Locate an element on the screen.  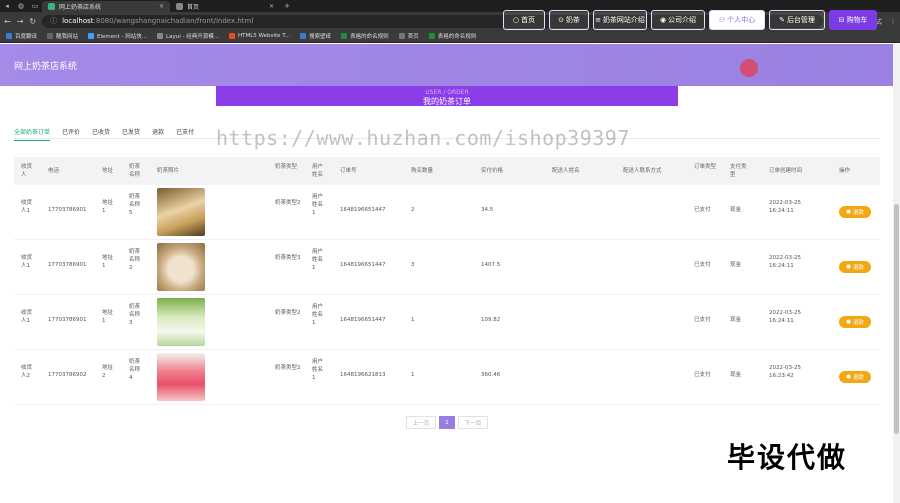
tea-name-cell: 奶茶名称3 is located at coordinates (135, 315).